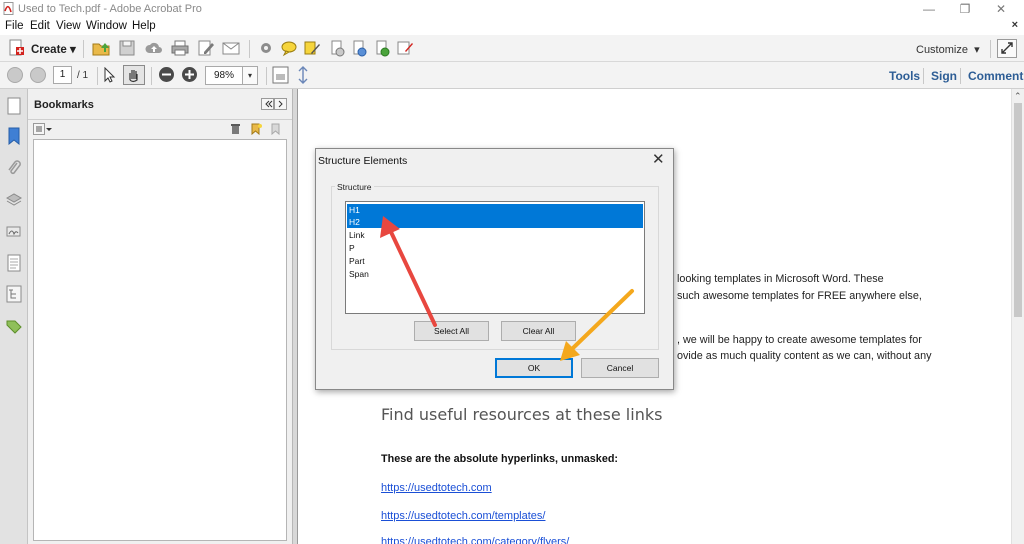 This screenshot has height=544, width=1024. Describe the element at coordinates (43, 129) in the screenshot. I see `options-menu-icon` at that location.